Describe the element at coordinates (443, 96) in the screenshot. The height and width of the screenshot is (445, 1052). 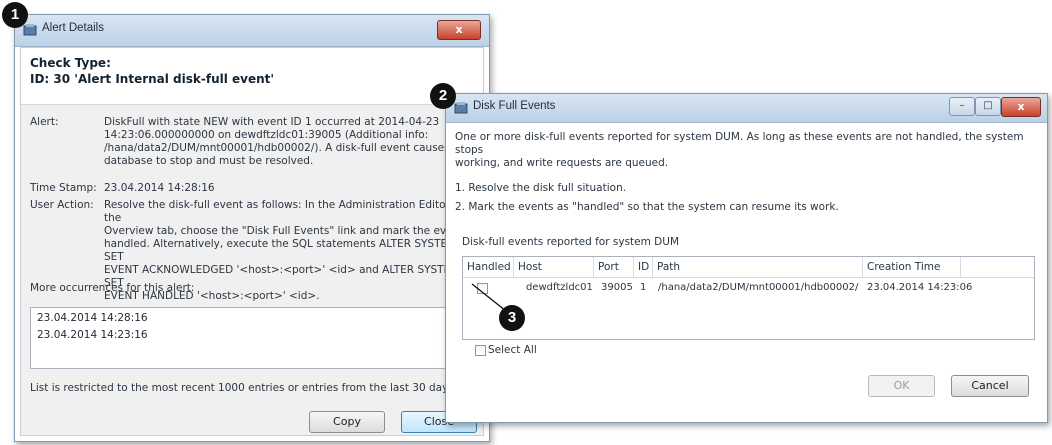
I see `callout-badge-2: 2` at that location.